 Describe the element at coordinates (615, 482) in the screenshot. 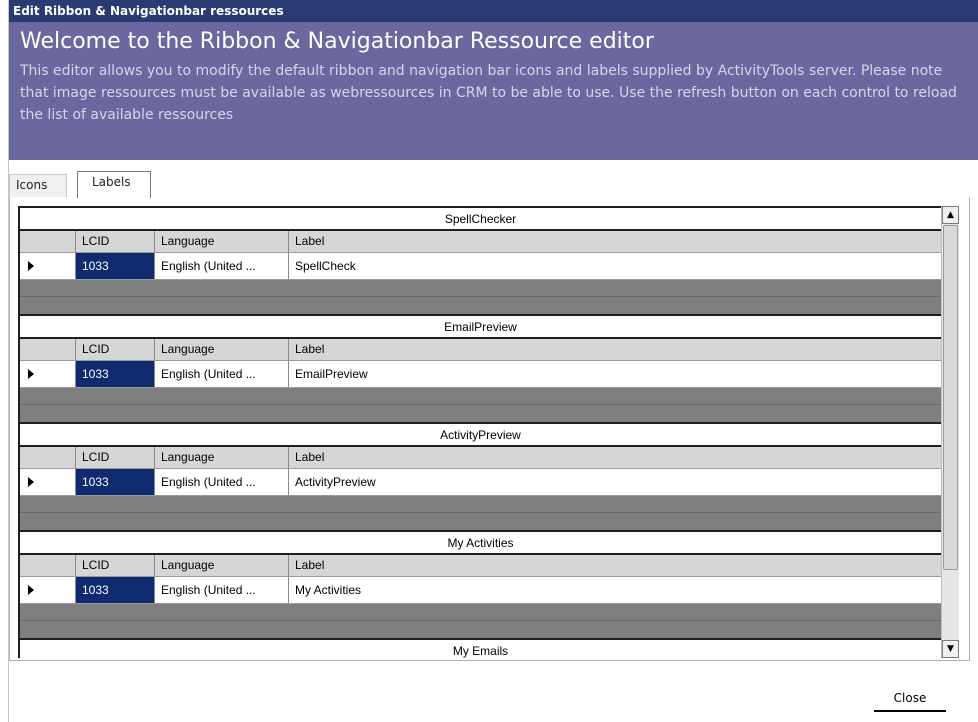

I see `label-cell: ActivityPreview` at that location.